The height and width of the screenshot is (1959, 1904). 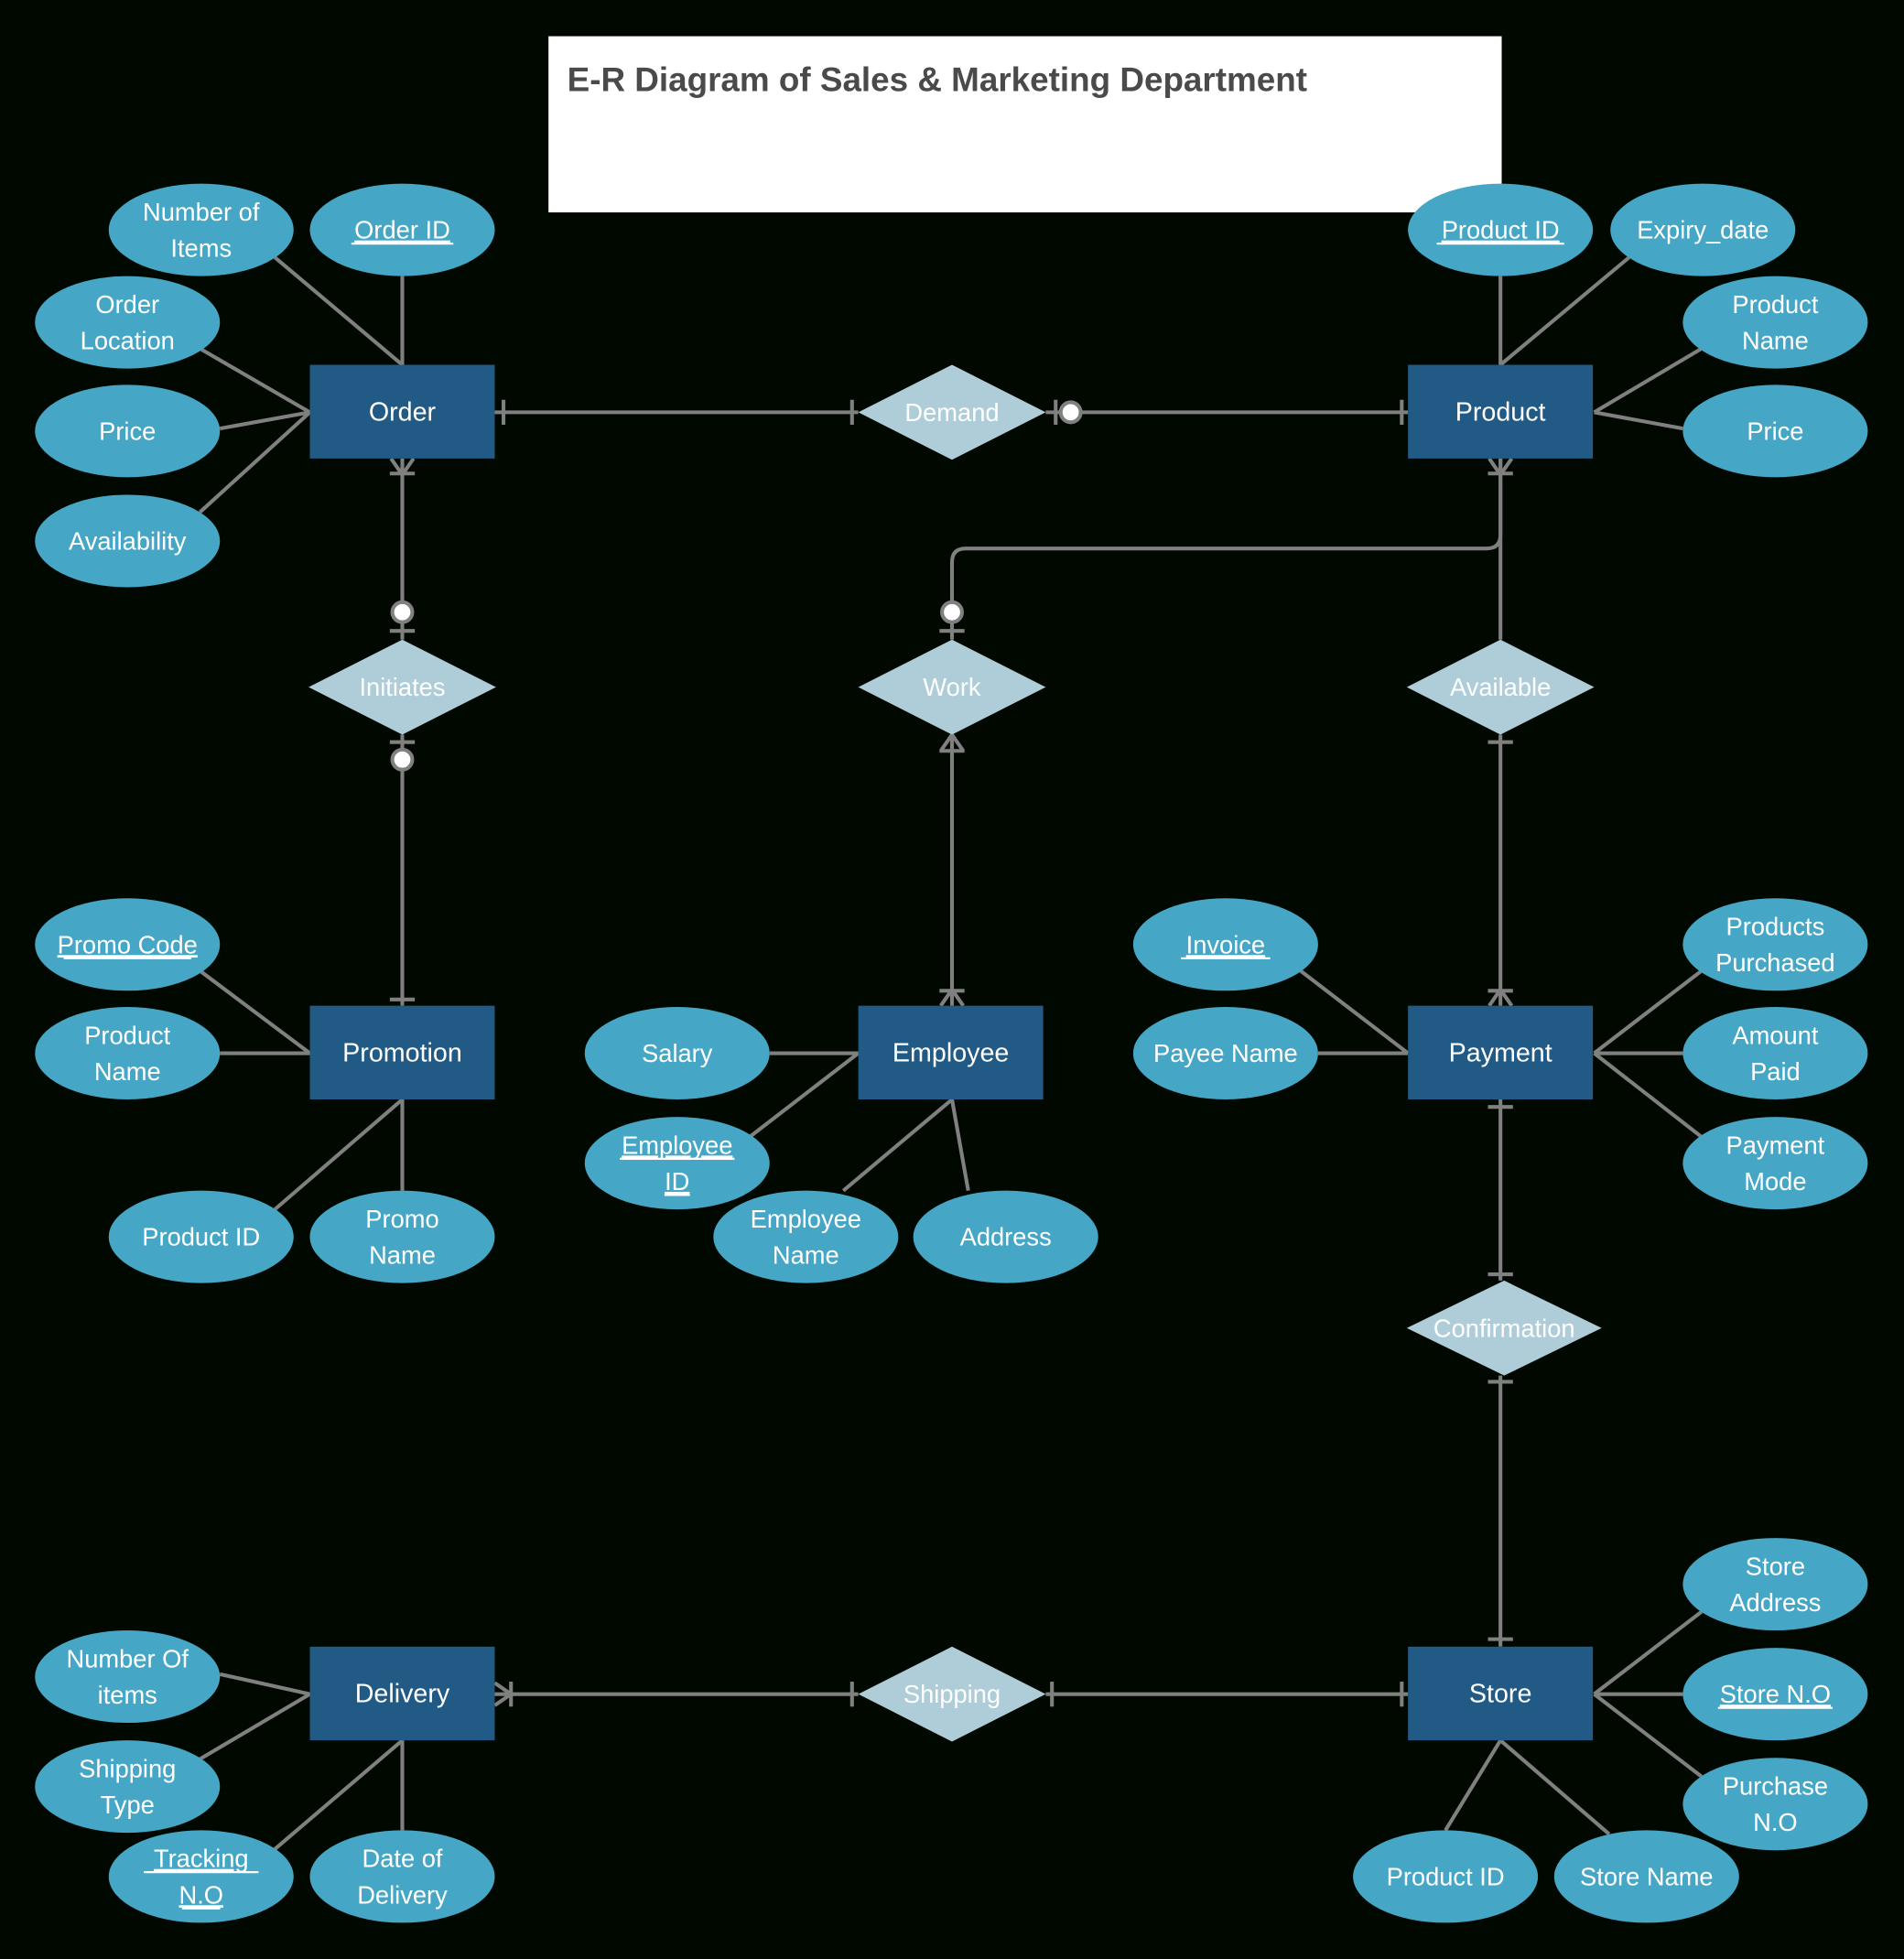 I want to click on attribute-label: Purchased, so click(x=1774, y=962).